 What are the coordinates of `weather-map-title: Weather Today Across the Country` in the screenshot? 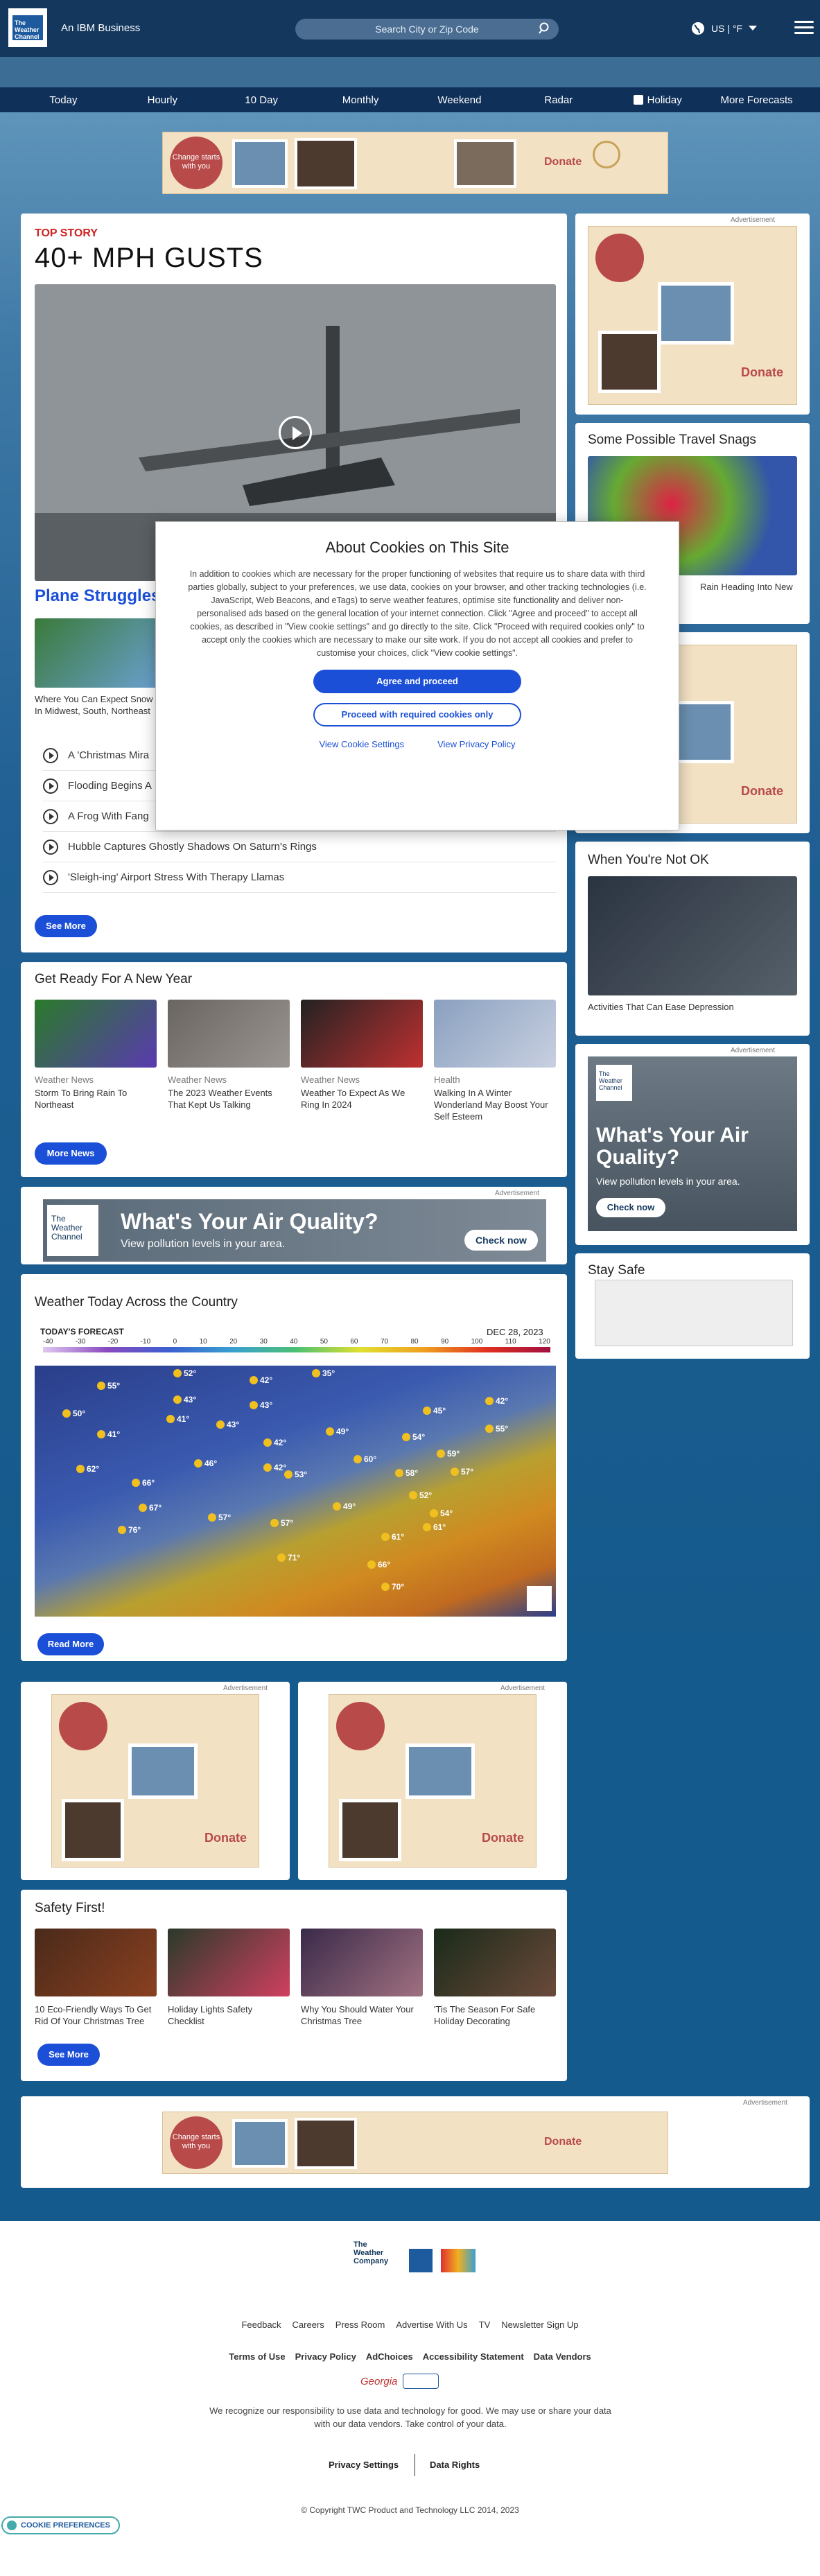 It's located at (136, 1302).